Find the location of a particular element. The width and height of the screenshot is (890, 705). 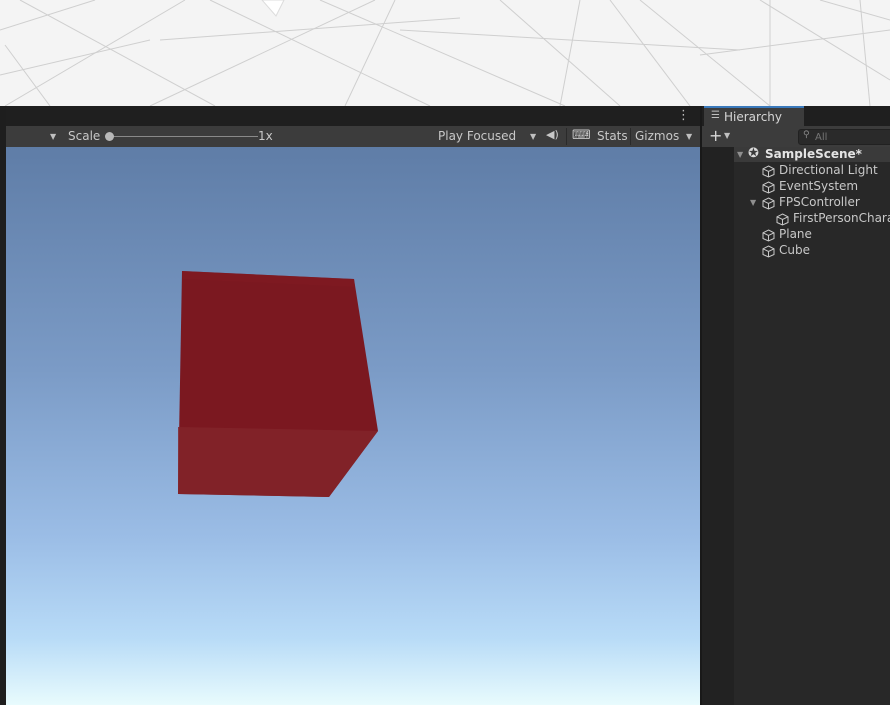

gizmos-button: Gizmos is located at coordinates (657, 136).